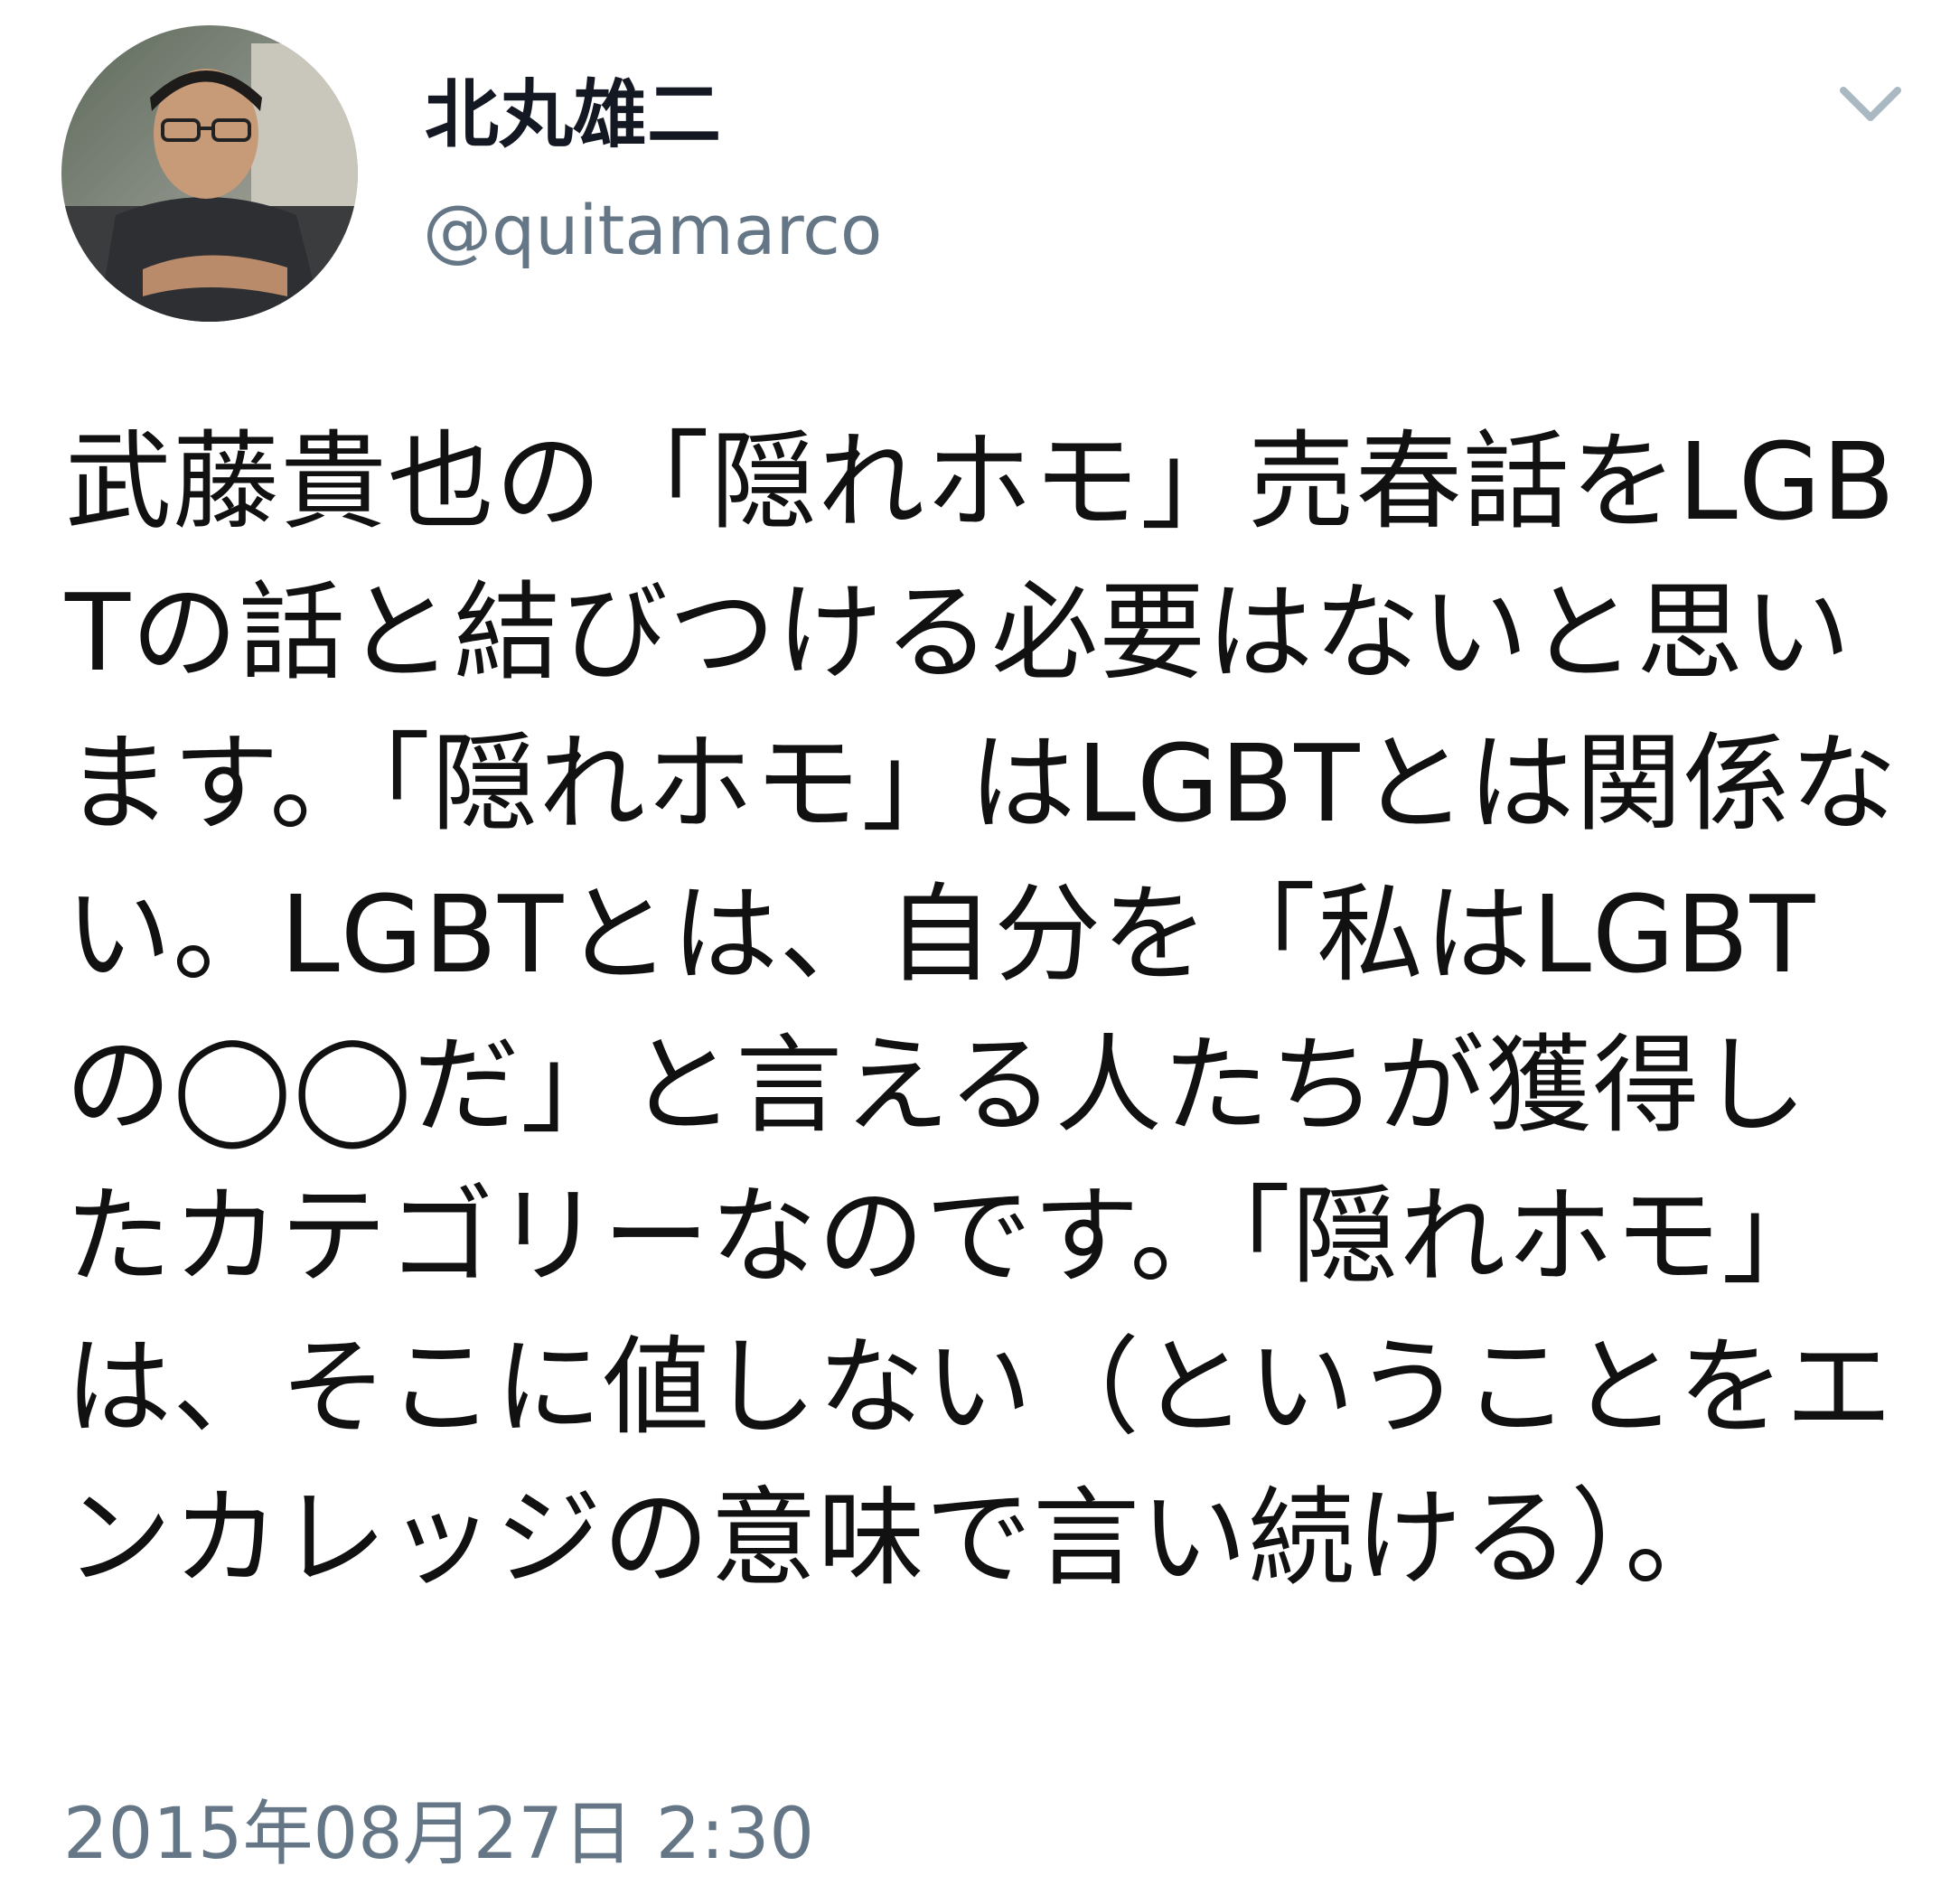 Image resolution: width=1950 pixels, height=1904 pixels. What do you see at coordinates (1870, 104) in the screenshot?
I see `chevron-down-icon` at bounding box center [1870, 104].